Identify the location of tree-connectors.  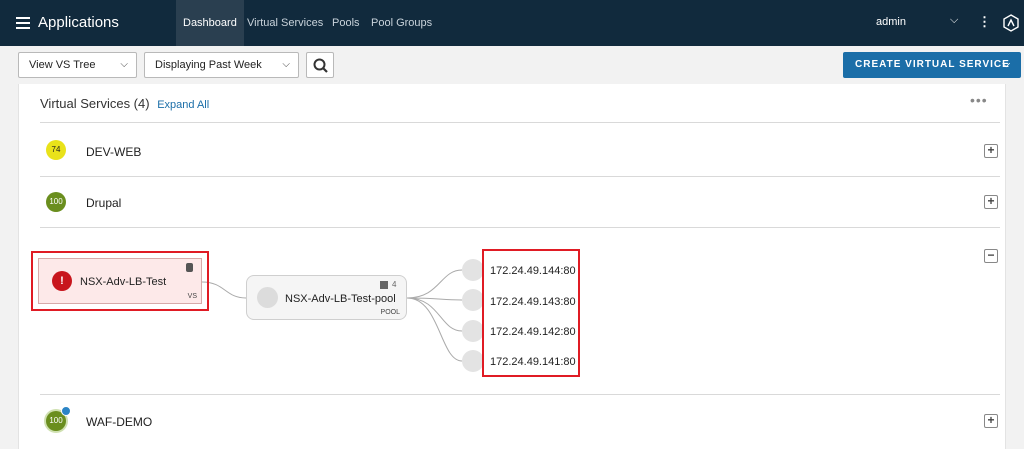
(332, 315).